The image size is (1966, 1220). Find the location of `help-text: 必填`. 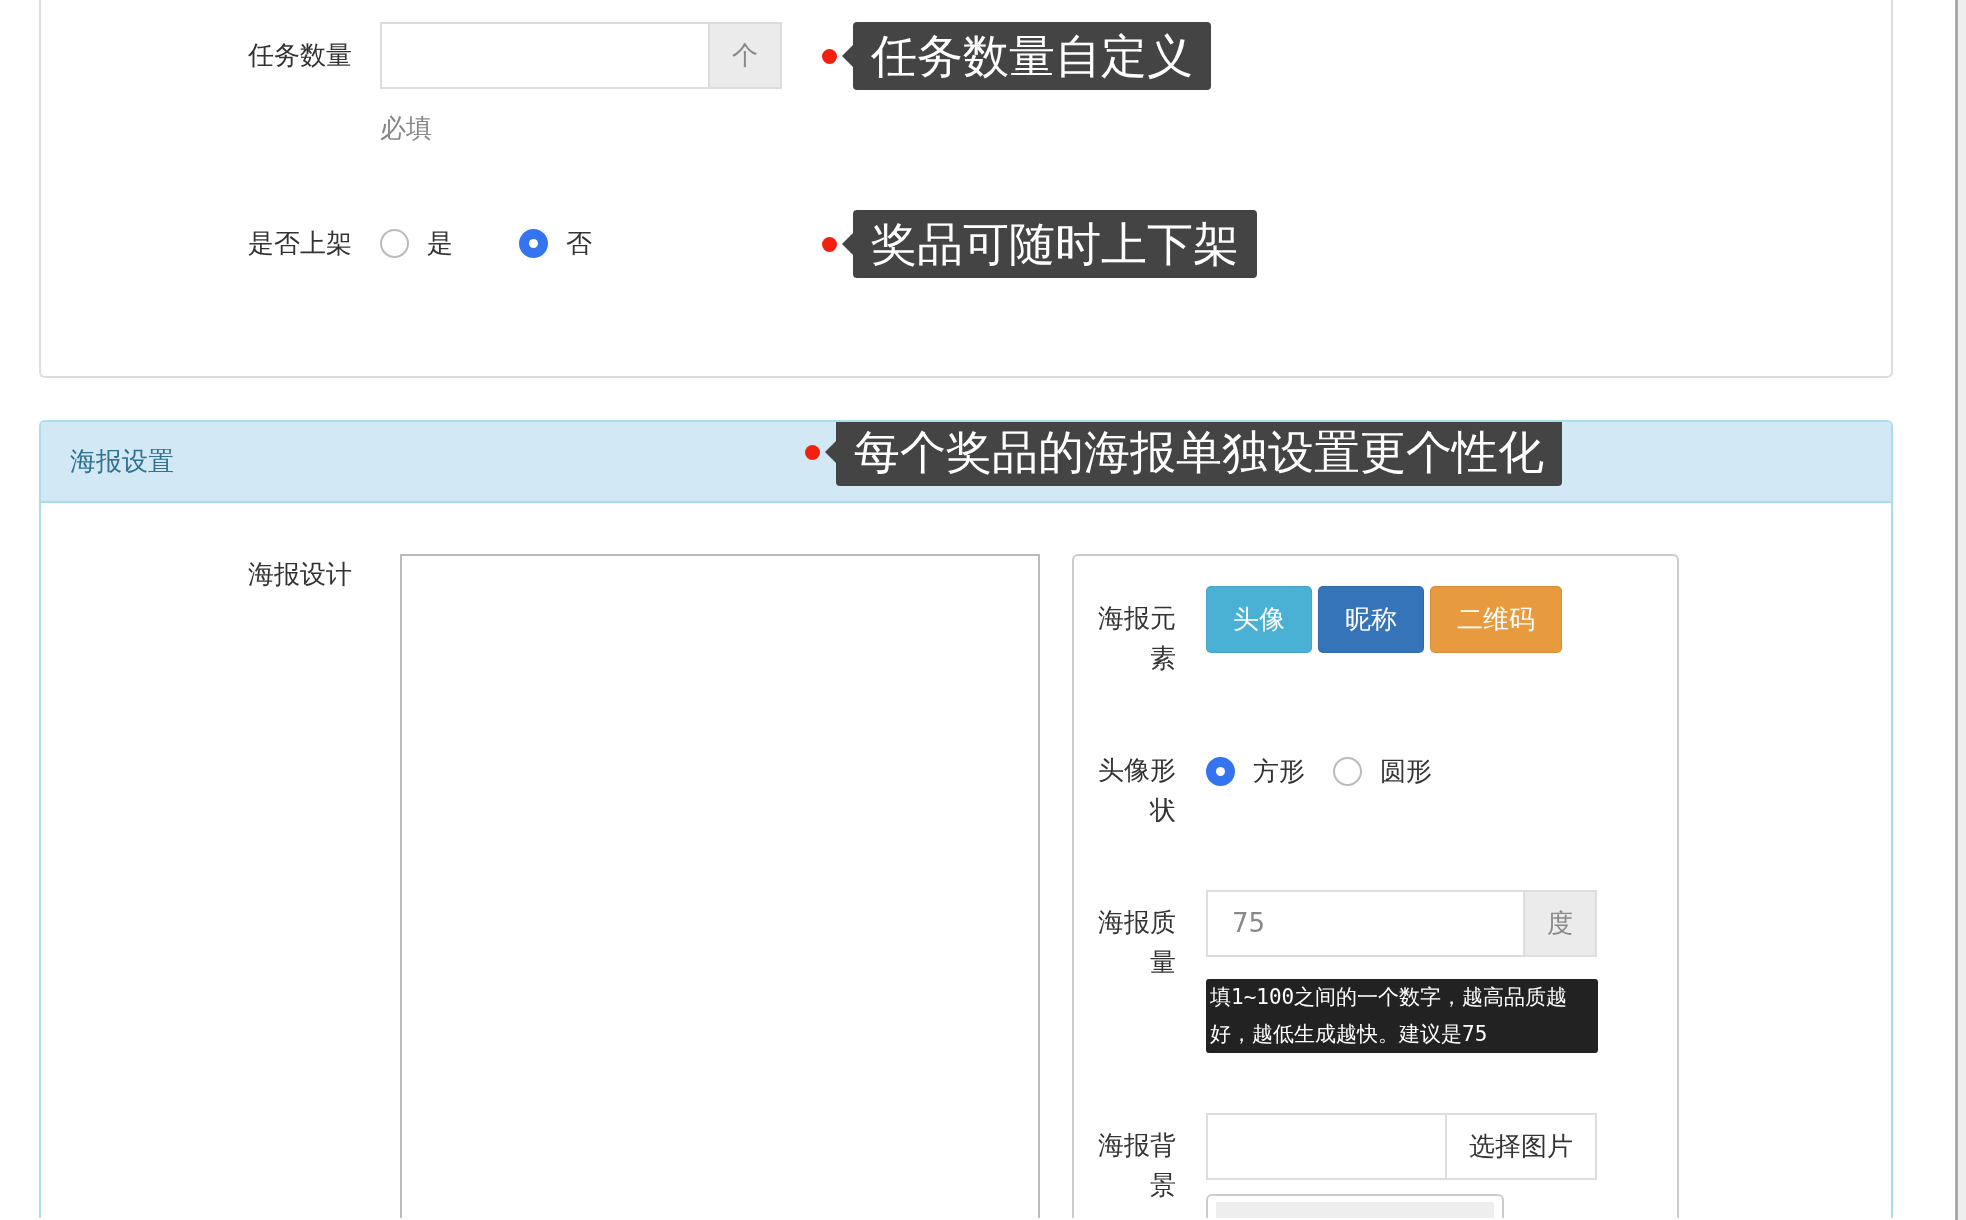

help-text: 必填 is located at coordinates (406, 128).